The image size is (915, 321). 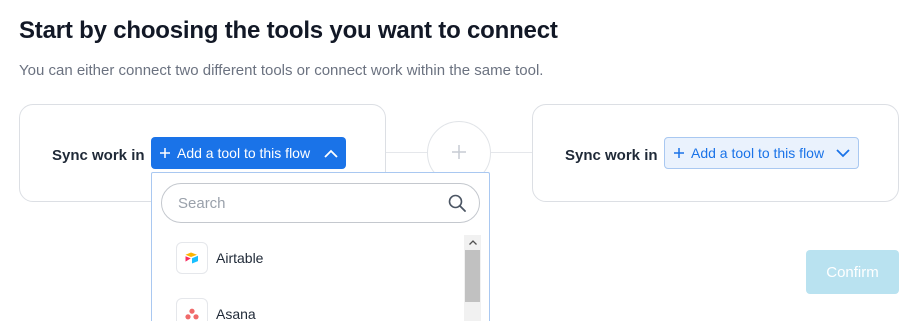 I want to click on destination-card-label: Sync work in, so click(x=611, y=155).